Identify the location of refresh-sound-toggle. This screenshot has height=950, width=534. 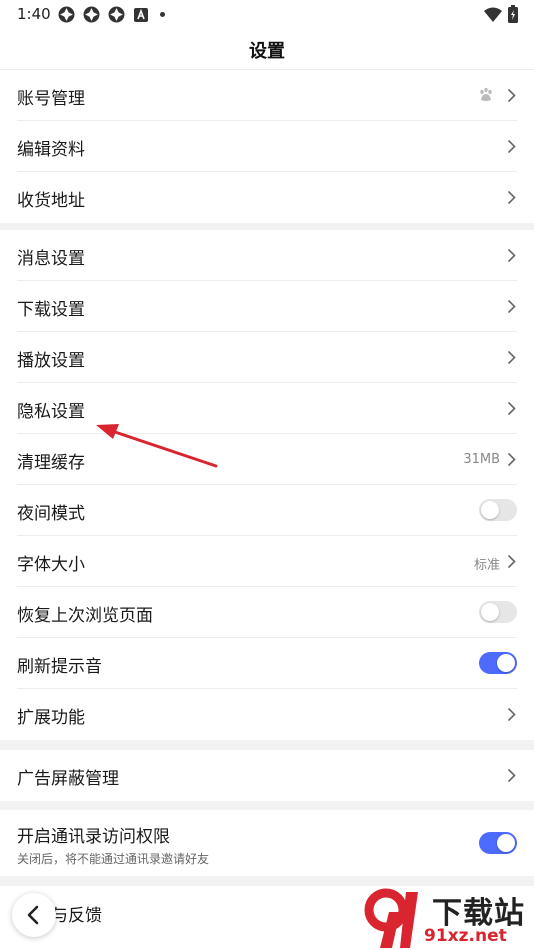
(498, 663).